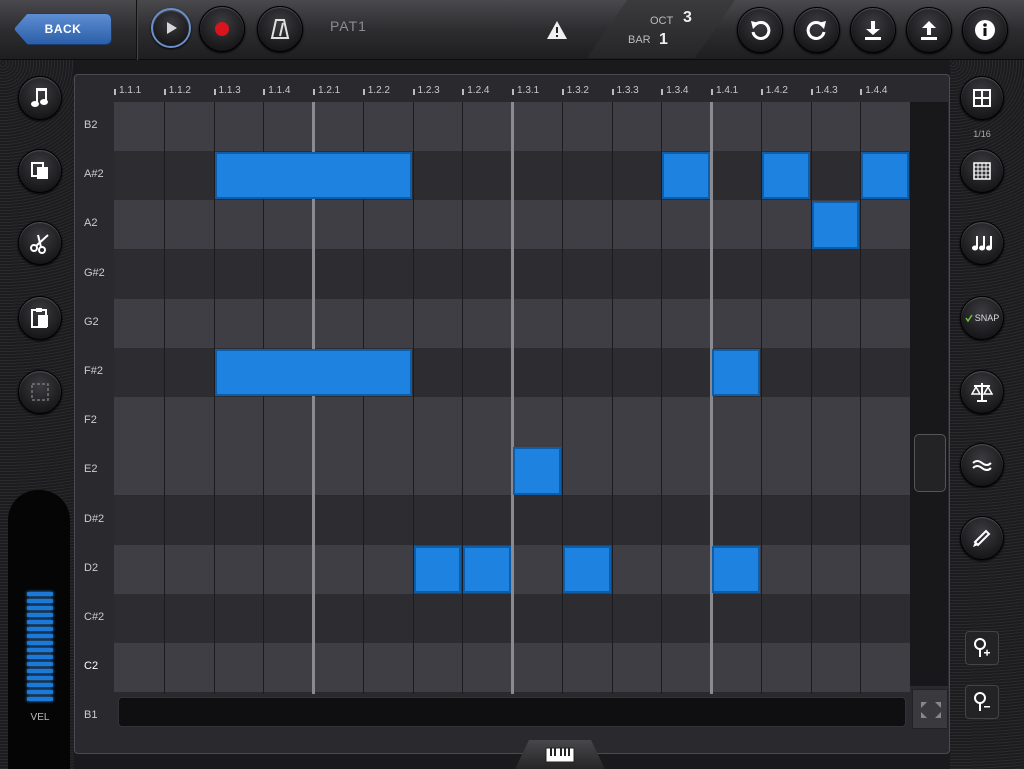 This screenshot has height=769, width=1024. What do you see at coordinates (40, 243) in the screenshot?
I see `cut-tool-button` at bounding box center [40, 243].